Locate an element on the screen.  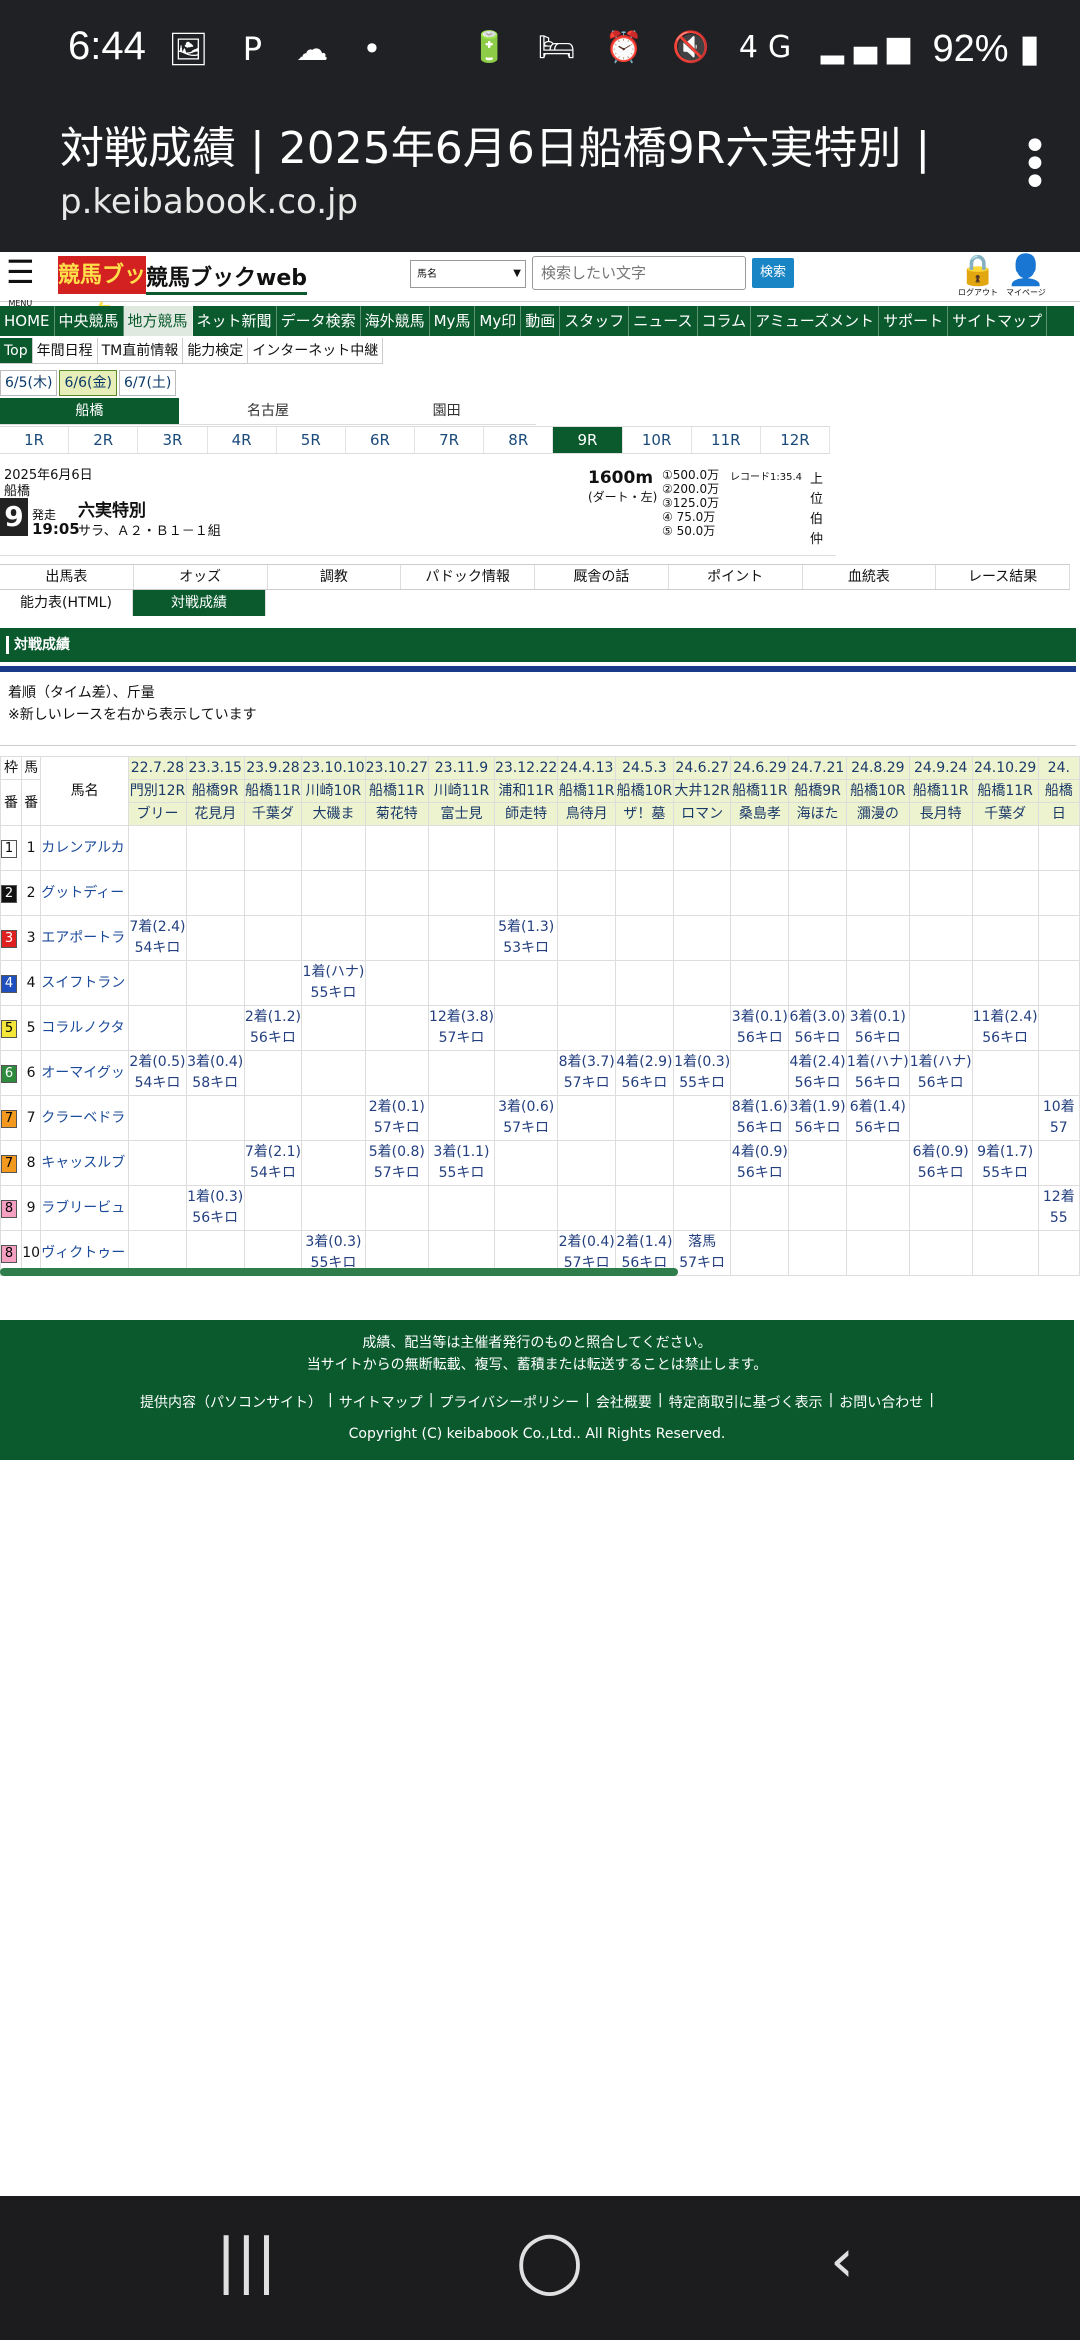
race-tab: 8R is located at coordinates (519, 440).